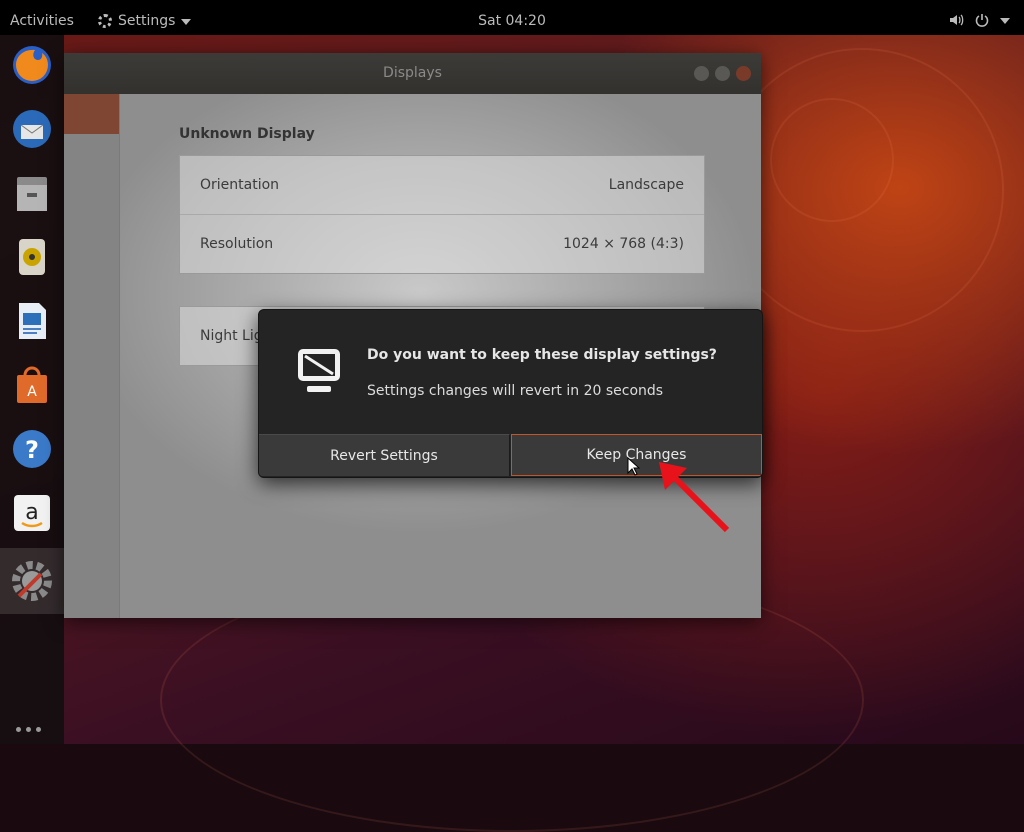 The image size is (1024, 832). I want to click on writer-icon, so click(32, 321).